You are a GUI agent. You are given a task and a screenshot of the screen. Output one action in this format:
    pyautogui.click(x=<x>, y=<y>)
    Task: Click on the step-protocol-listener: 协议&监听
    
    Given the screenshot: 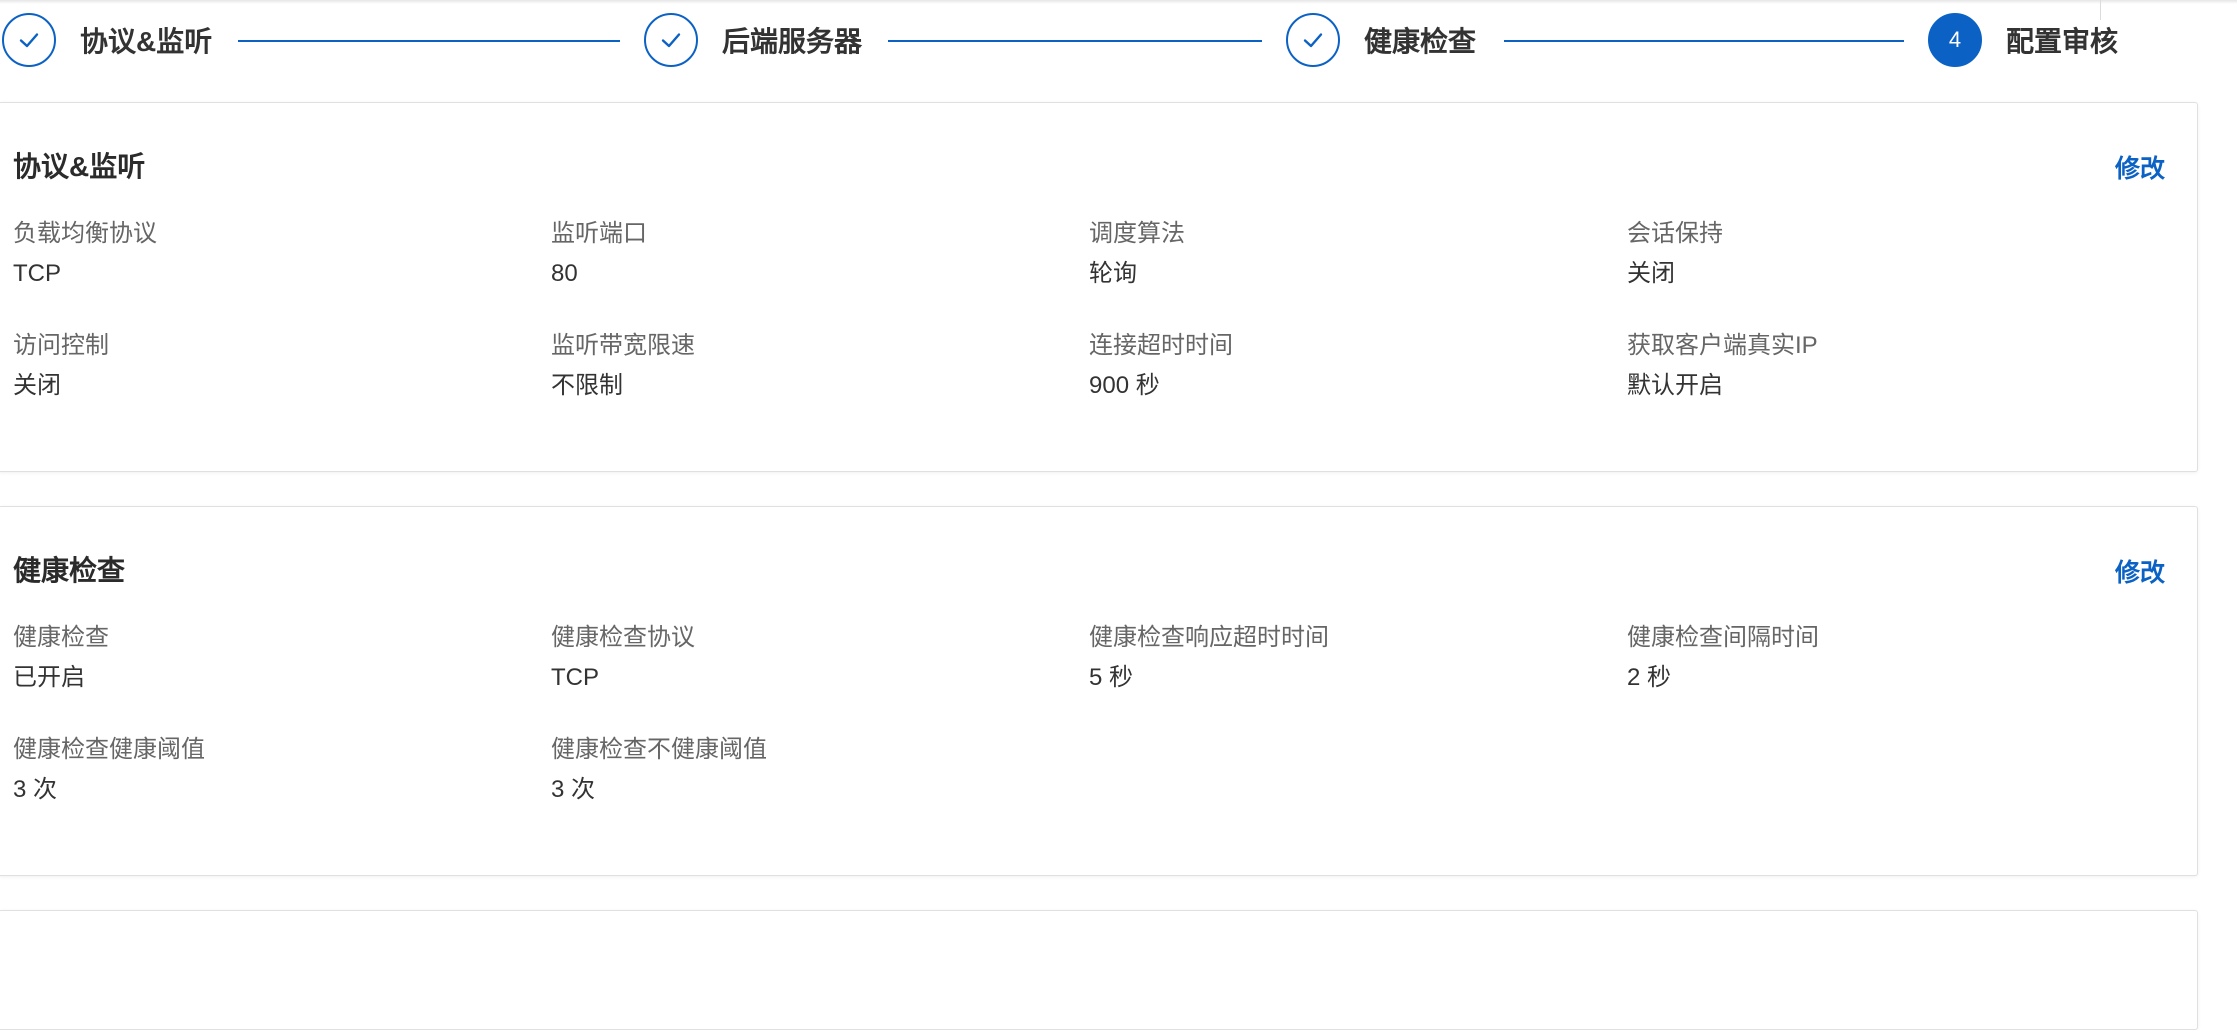 What is the action you would take?
    pyautogui.click(x=107, y=40)
    